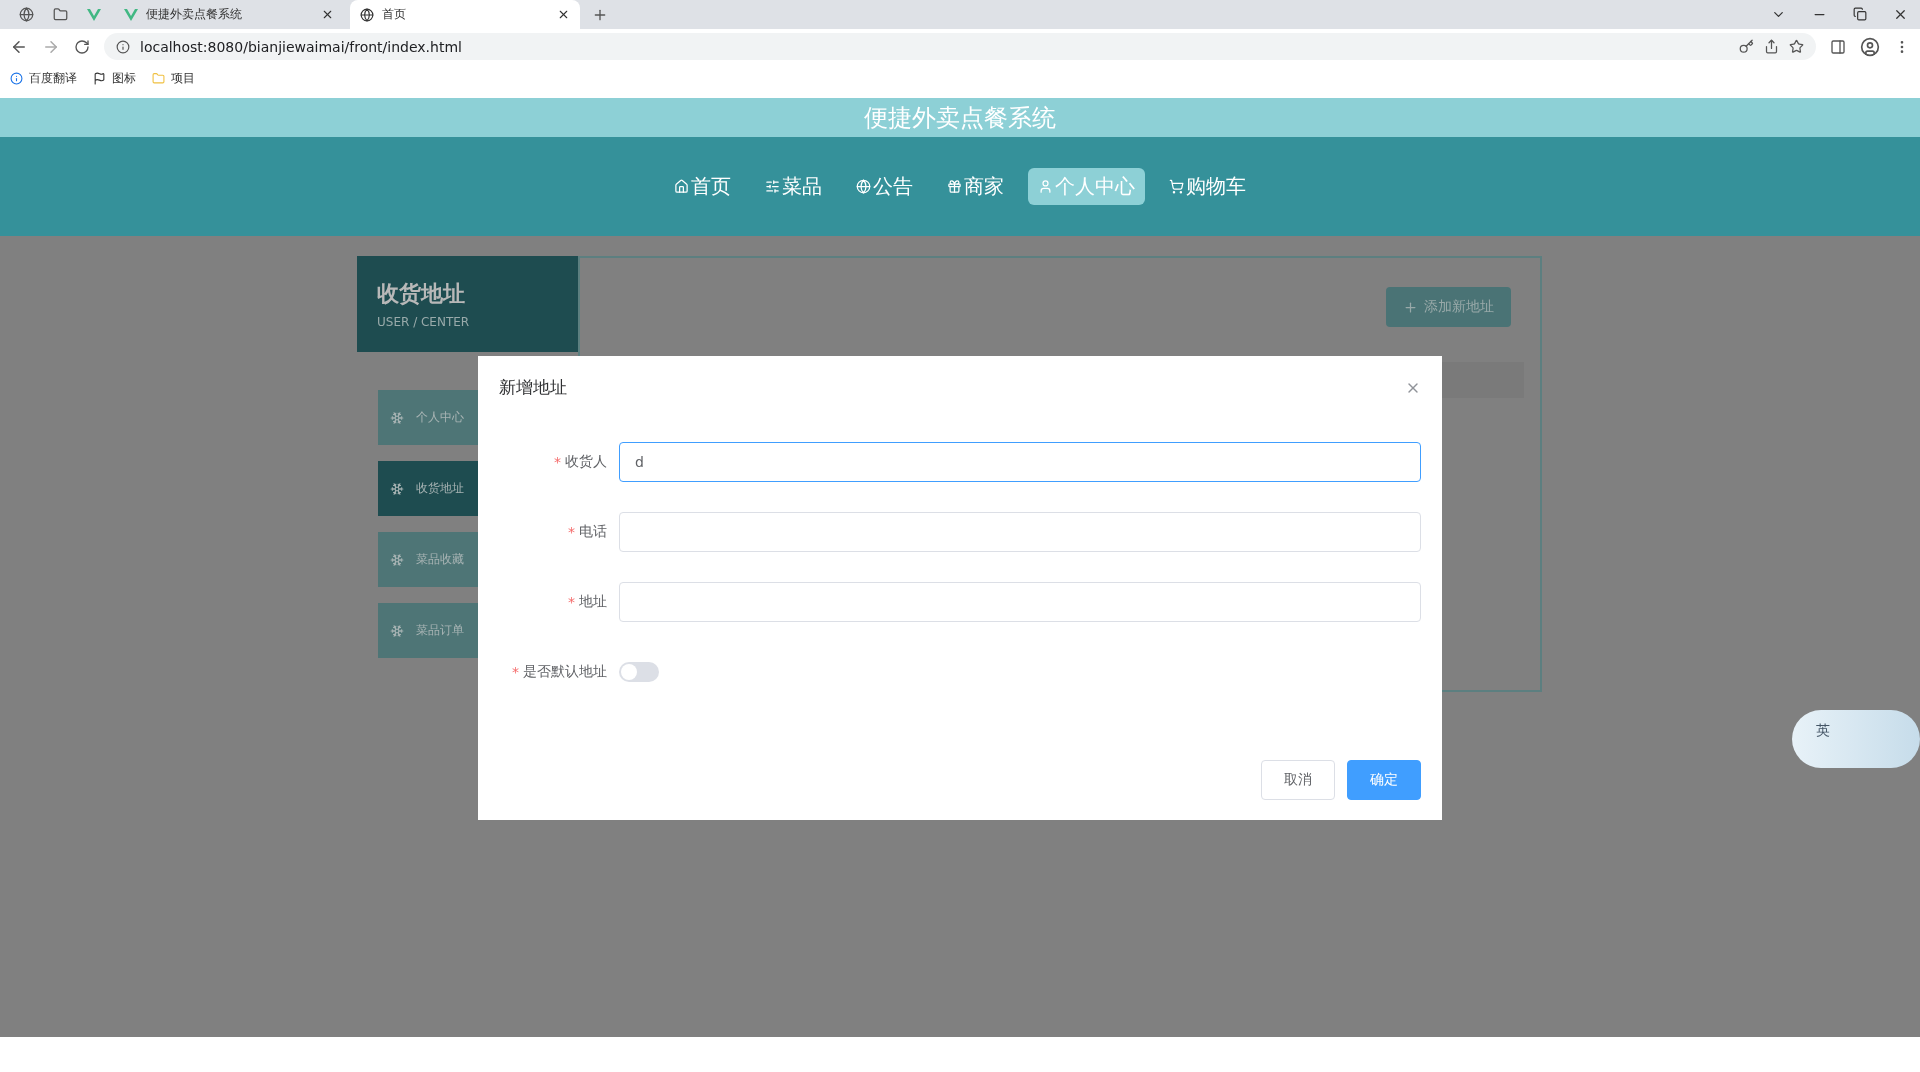 The height and width of the screenshot is (1072, 1920). What do you see at coordinates (1860, 14) in the screenshot?
I see `restore-icon` at bounding box center [1860, 14].